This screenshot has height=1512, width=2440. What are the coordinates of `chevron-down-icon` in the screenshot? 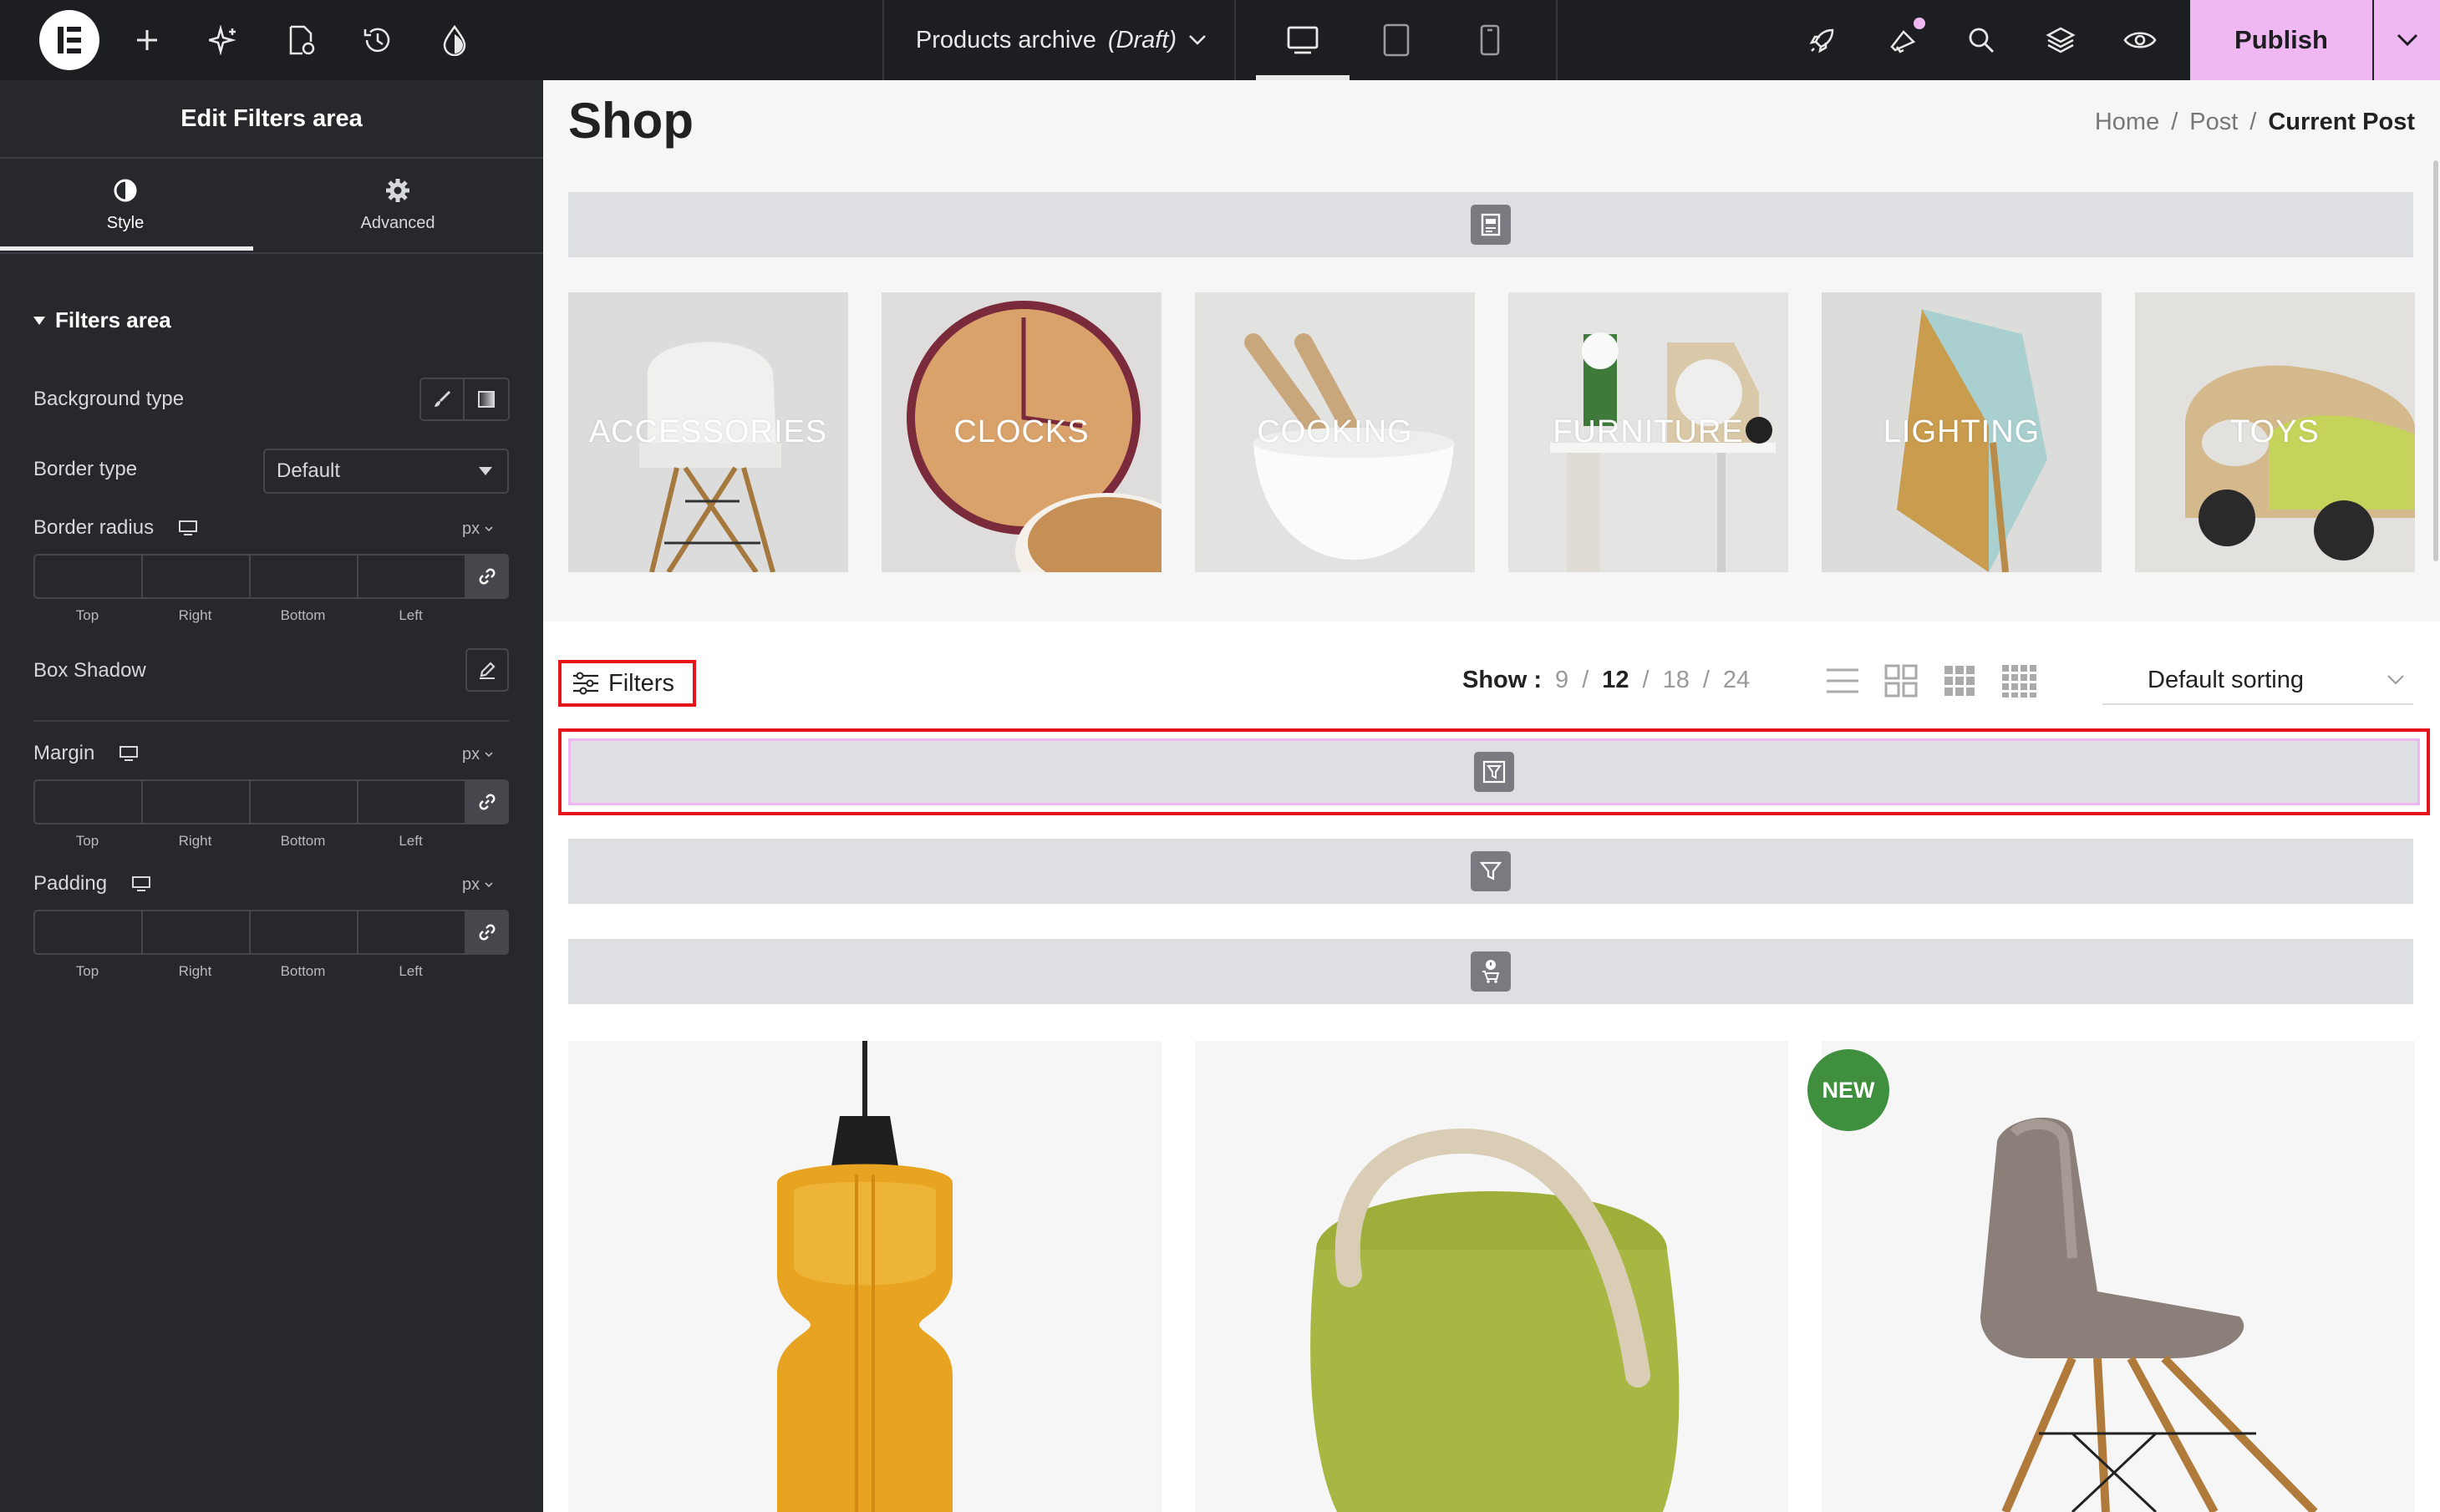 It's located at (489, 885).